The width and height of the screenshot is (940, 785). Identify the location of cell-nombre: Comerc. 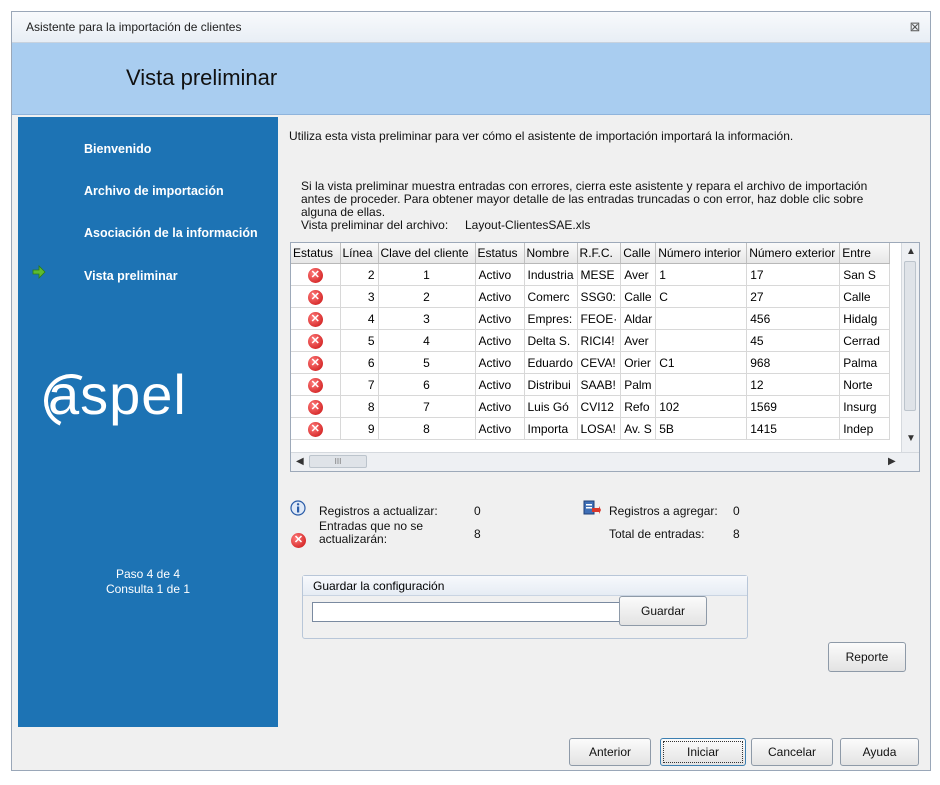
(551, 296).